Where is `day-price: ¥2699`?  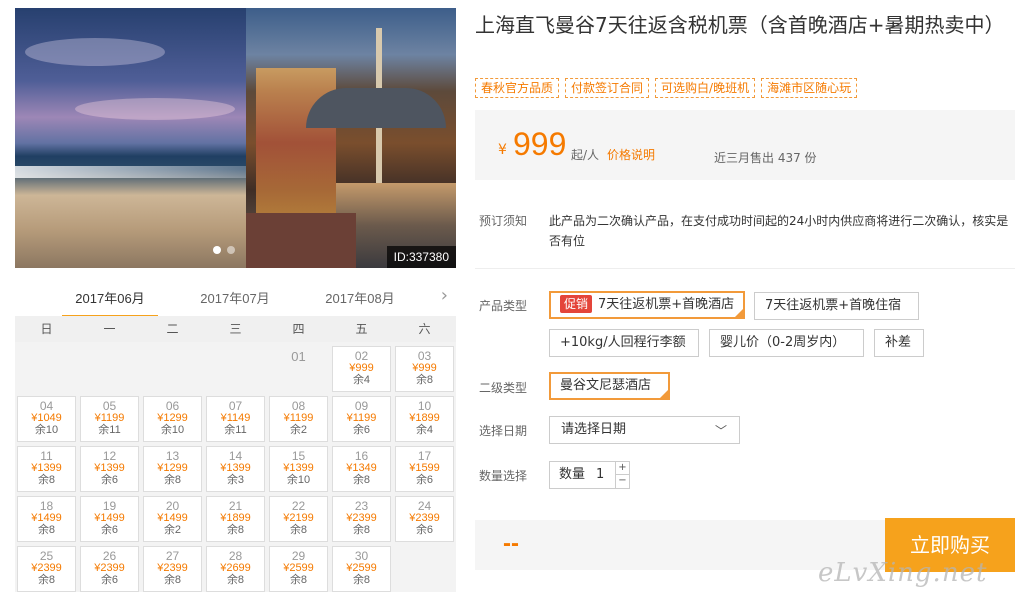 day-price: ¥2699 is located at coordinates (235, 568).